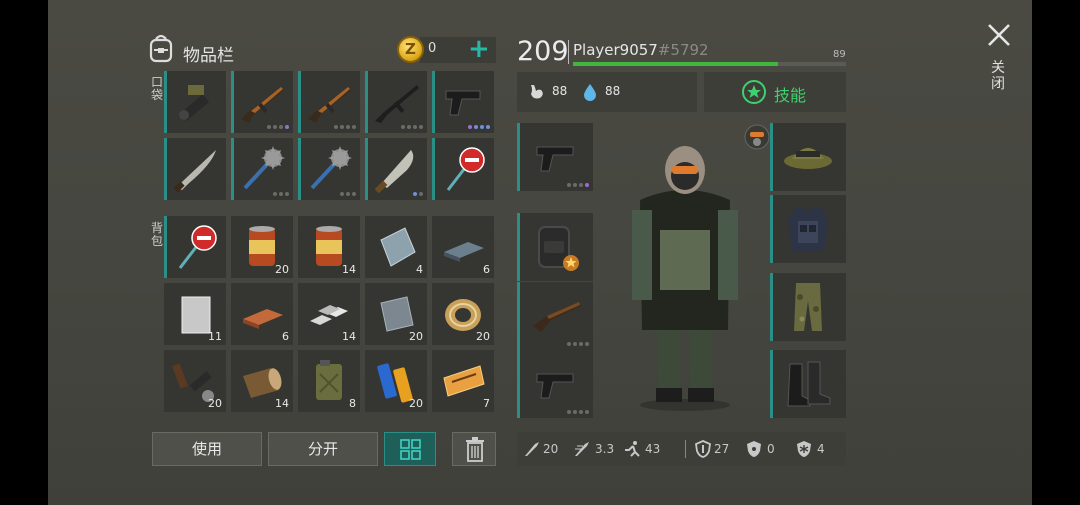 This screenshot has height=505, width=1080. What do you see at coordinates (161, 48) in the screenshot?
I see `backpack-icon` at bounding box center [161, 48].